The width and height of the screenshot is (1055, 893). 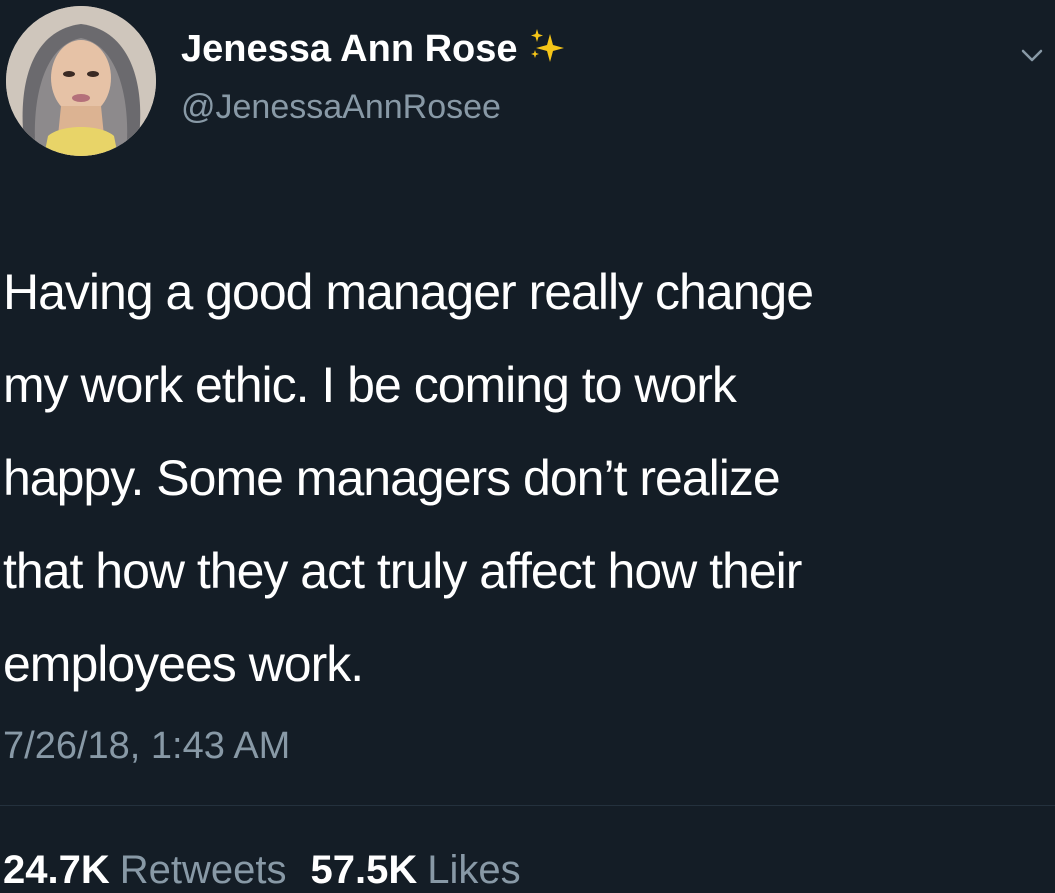 I want to click on avatar, so click(x=81, y=81).